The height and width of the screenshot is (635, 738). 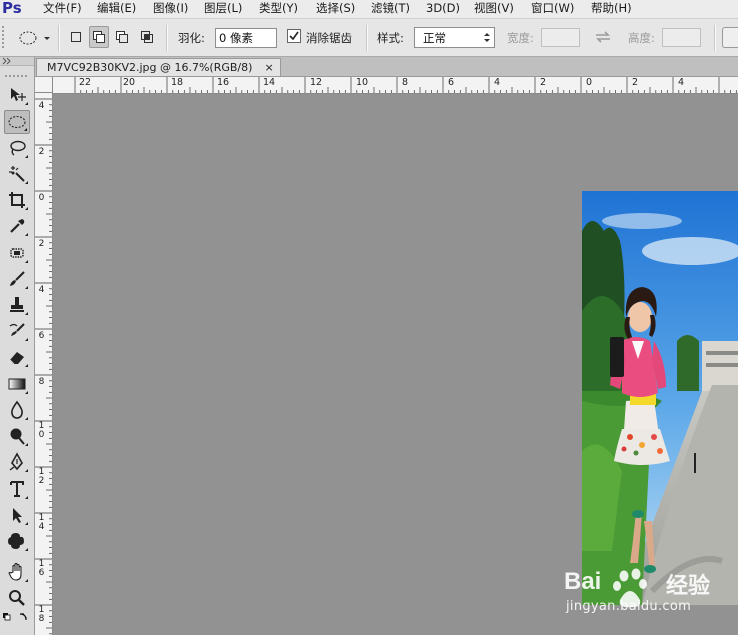 I want to click on elliptical-marquee-tool, so click(x=17, y=122).